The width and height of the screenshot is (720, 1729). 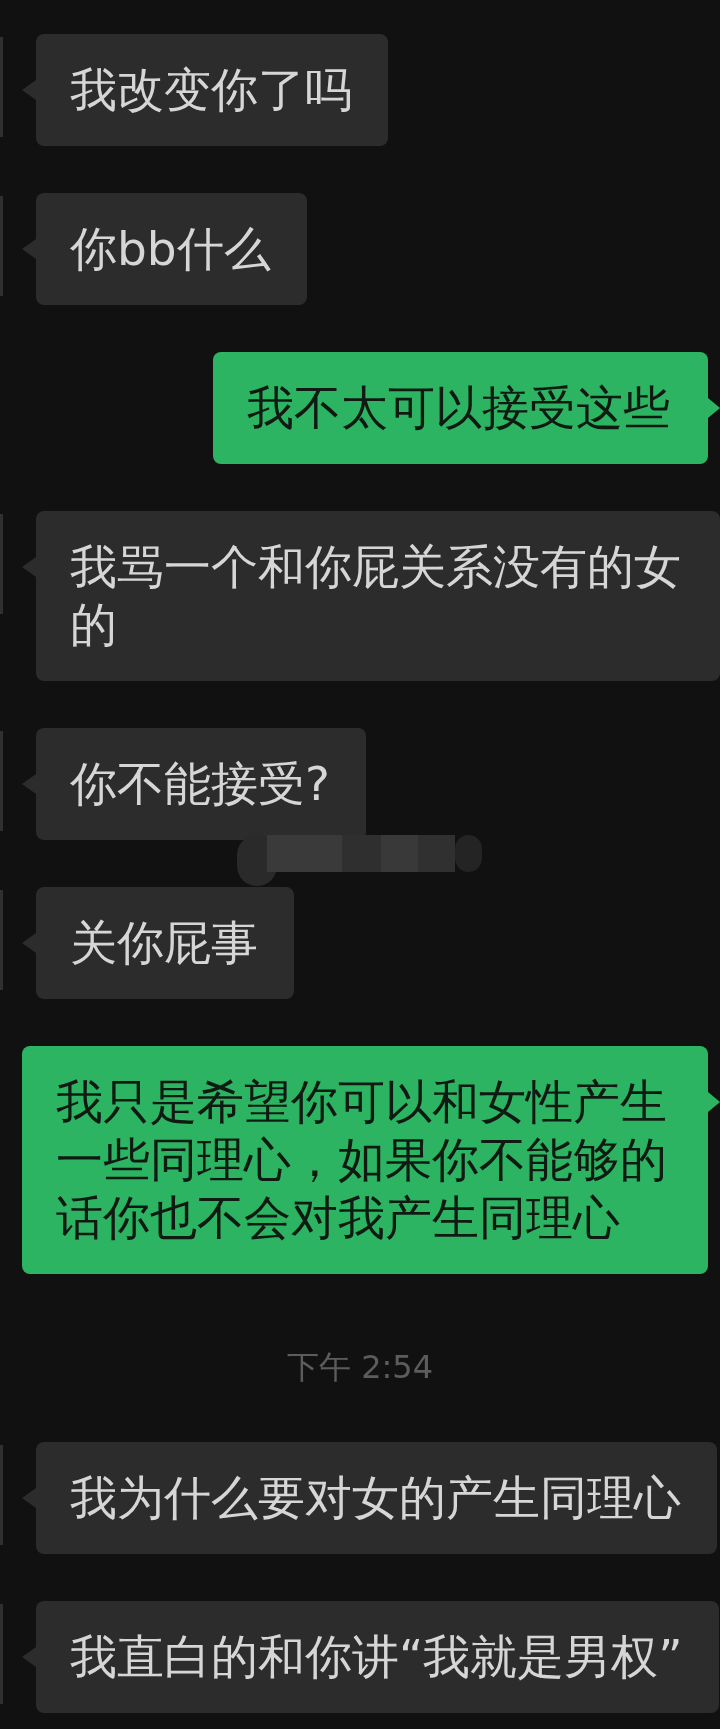 I want to click on message-bubble: 我改变你了吗, so click(x=212, y=90).